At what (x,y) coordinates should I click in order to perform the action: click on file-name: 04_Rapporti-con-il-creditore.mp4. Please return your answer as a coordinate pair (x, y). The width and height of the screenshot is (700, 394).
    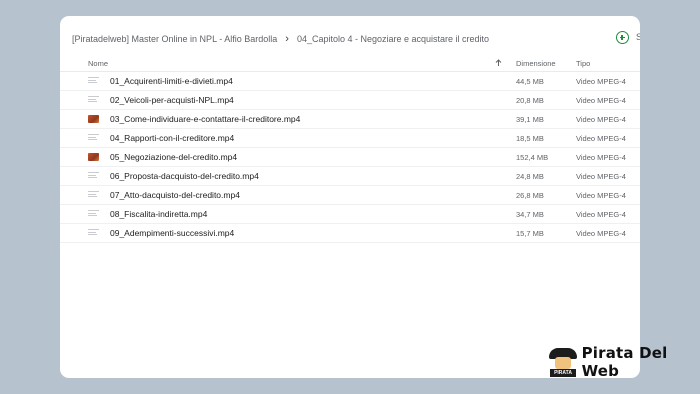
    Looking at the image, I should click on (172, 138).